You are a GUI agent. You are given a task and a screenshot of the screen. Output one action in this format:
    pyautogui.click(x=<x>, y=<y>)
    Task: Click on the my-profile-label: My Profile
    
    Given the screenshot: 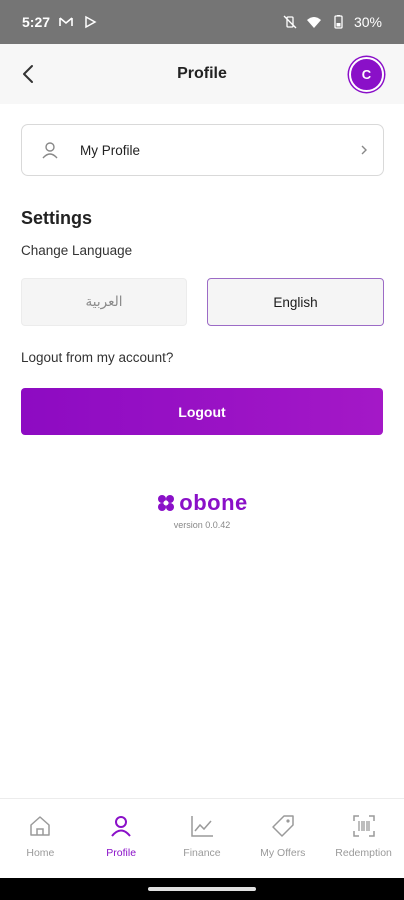 What is the action you would take?
    pyautogui.click(x=110, y=150)
    